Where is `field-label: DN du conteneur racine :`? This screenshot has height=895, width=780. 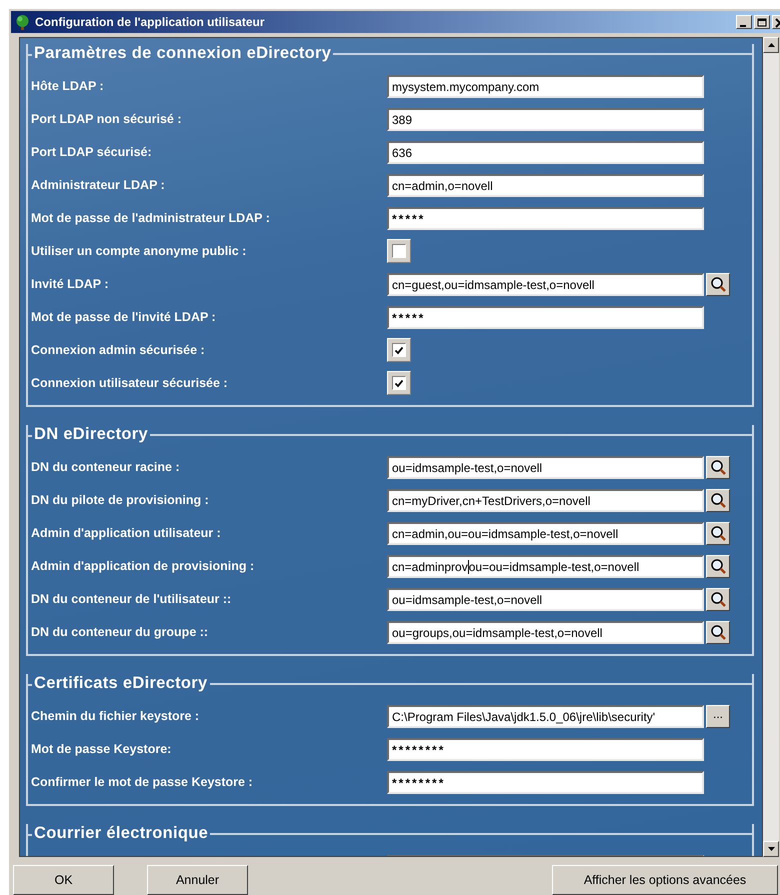 field-label: DN du conteneur racine : is located at coordinates (105, 467).